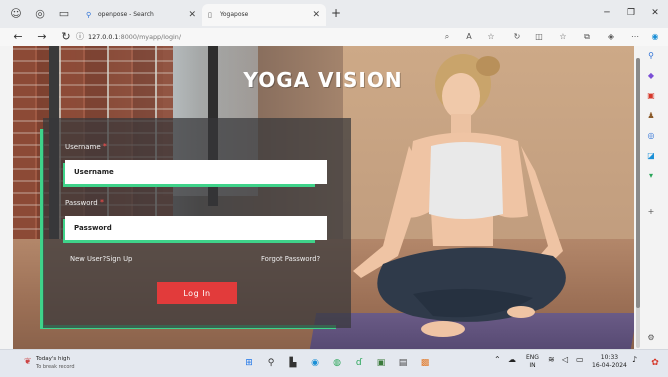 Image resolution: width=668 pixels, height=377 pixels. Describe the element at coordinates (42, 37) in the screenshot. I see `forward-icon: →` at that location.